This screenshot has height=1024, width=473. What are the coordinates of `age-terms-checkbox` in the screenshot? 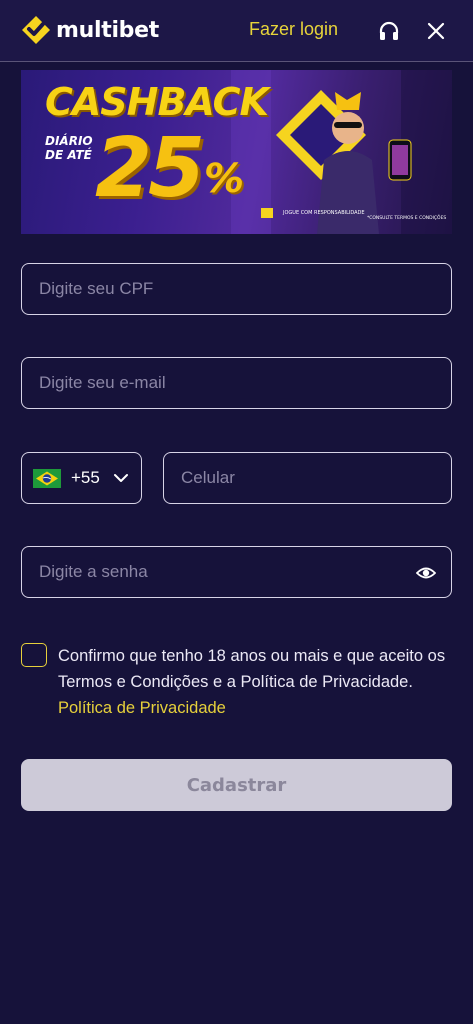 It's located at (34, 655).